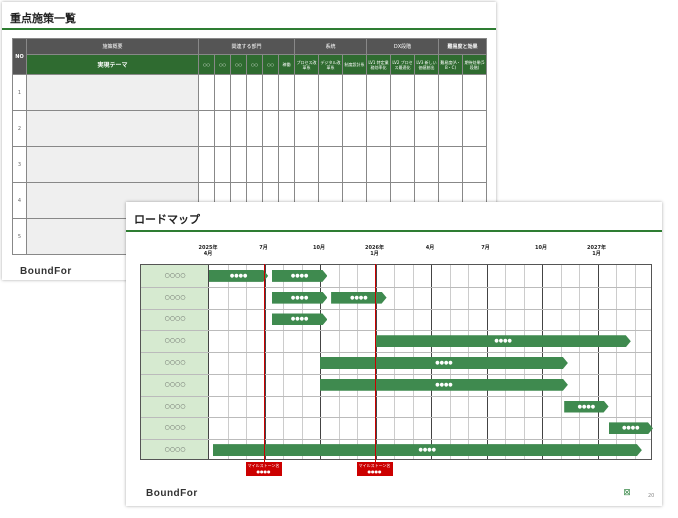  What do you see at coordinates (249, 92) in the screenshot?
I see `table-row: 1` at bounding box center [249, 92].